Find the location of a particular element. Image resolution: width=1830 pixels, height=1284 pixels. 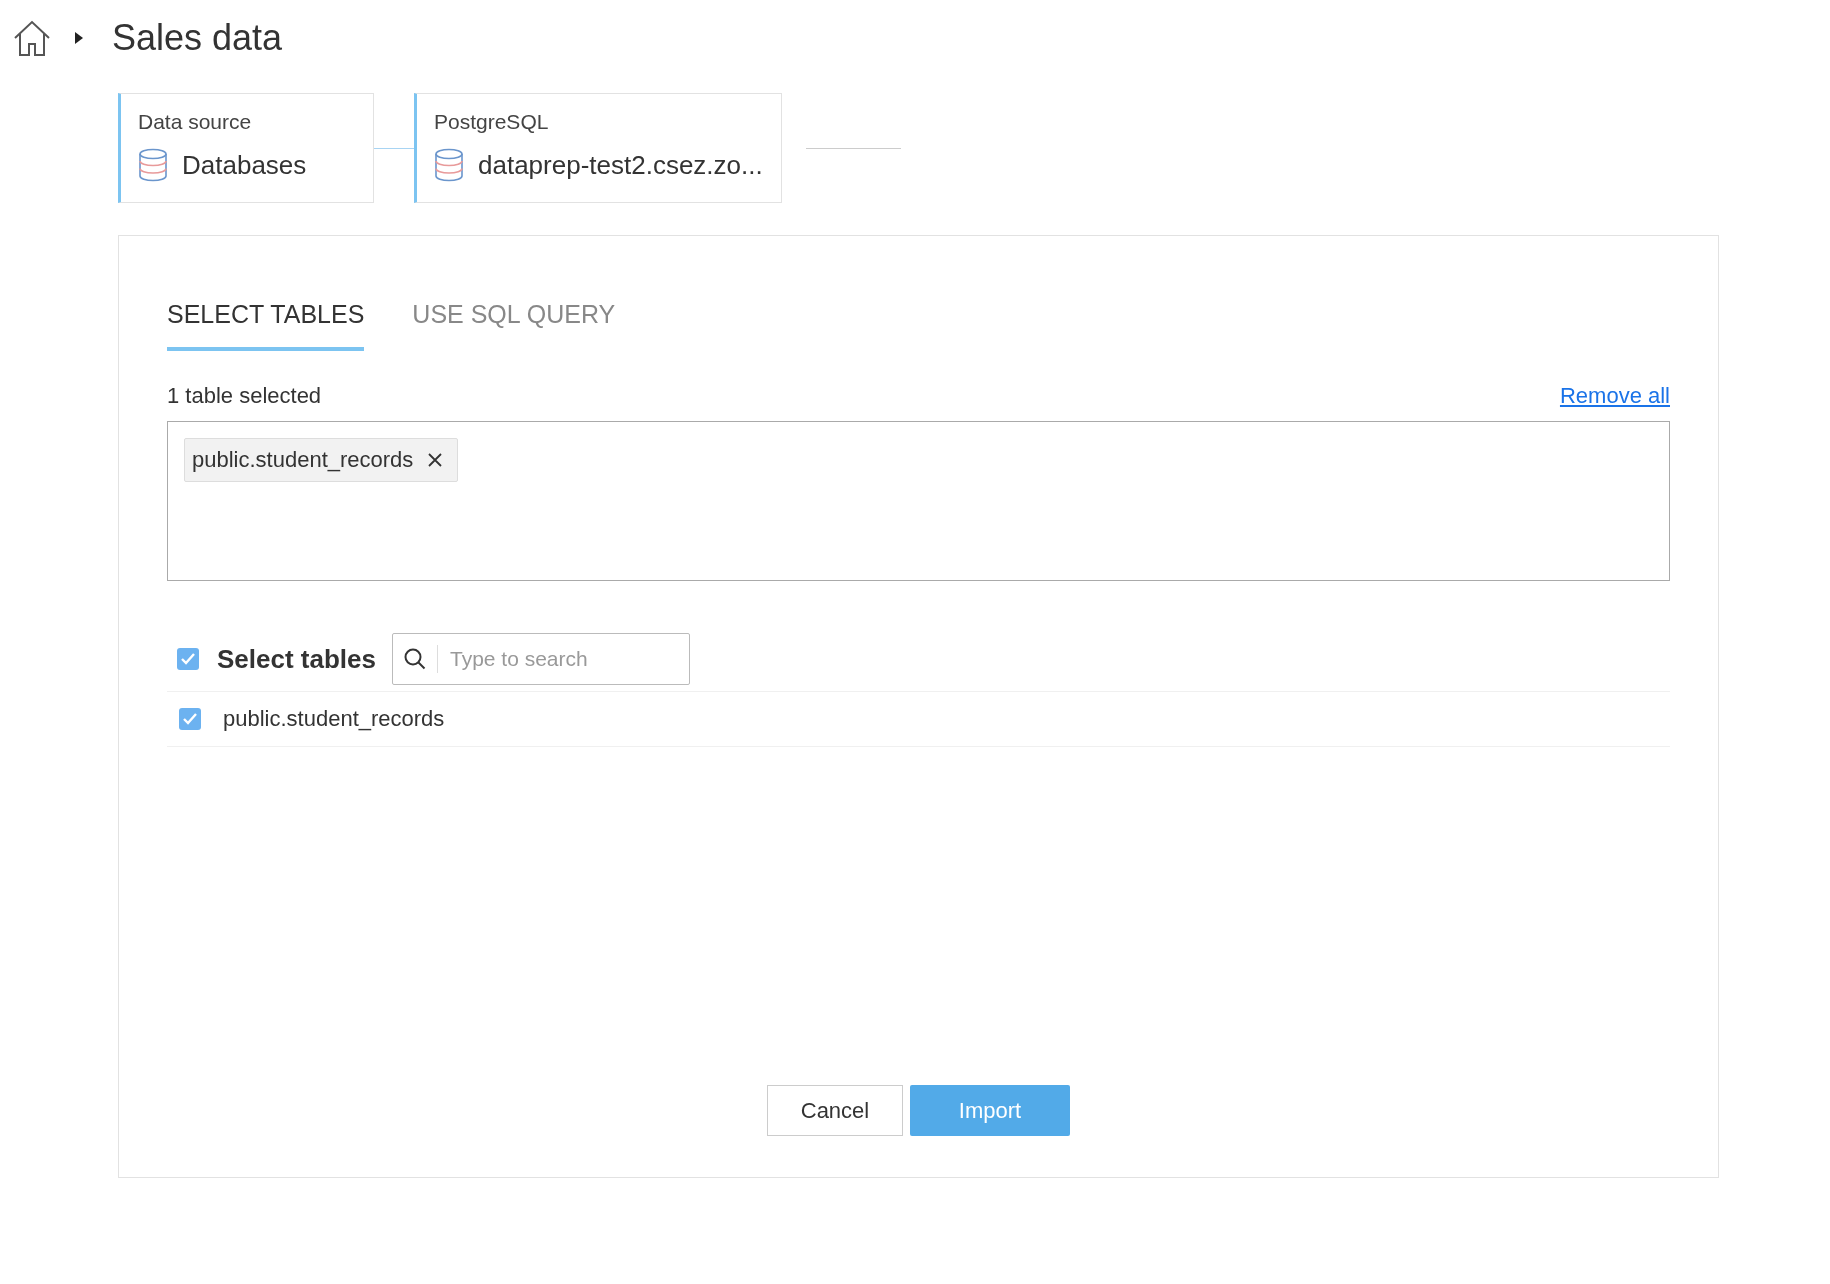

home-icon is located at coordinates (32, 38).